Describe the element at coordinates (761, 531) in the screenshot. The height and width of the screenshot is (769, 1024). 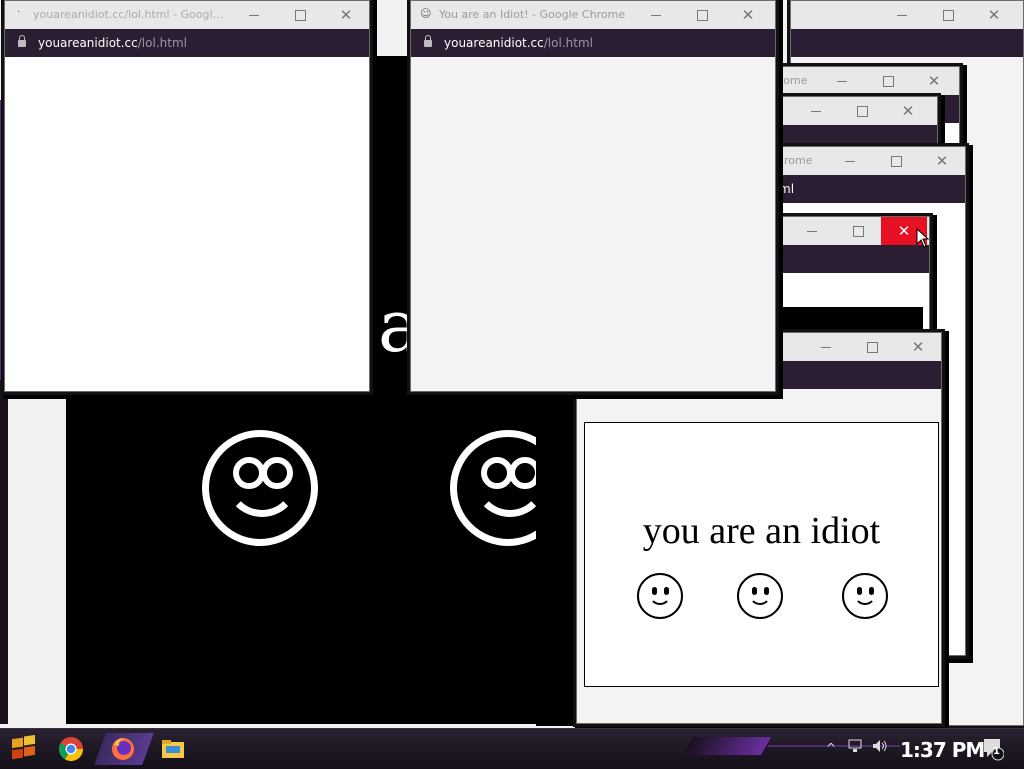
I see `idiot-heading: you are an idiot` at that location.